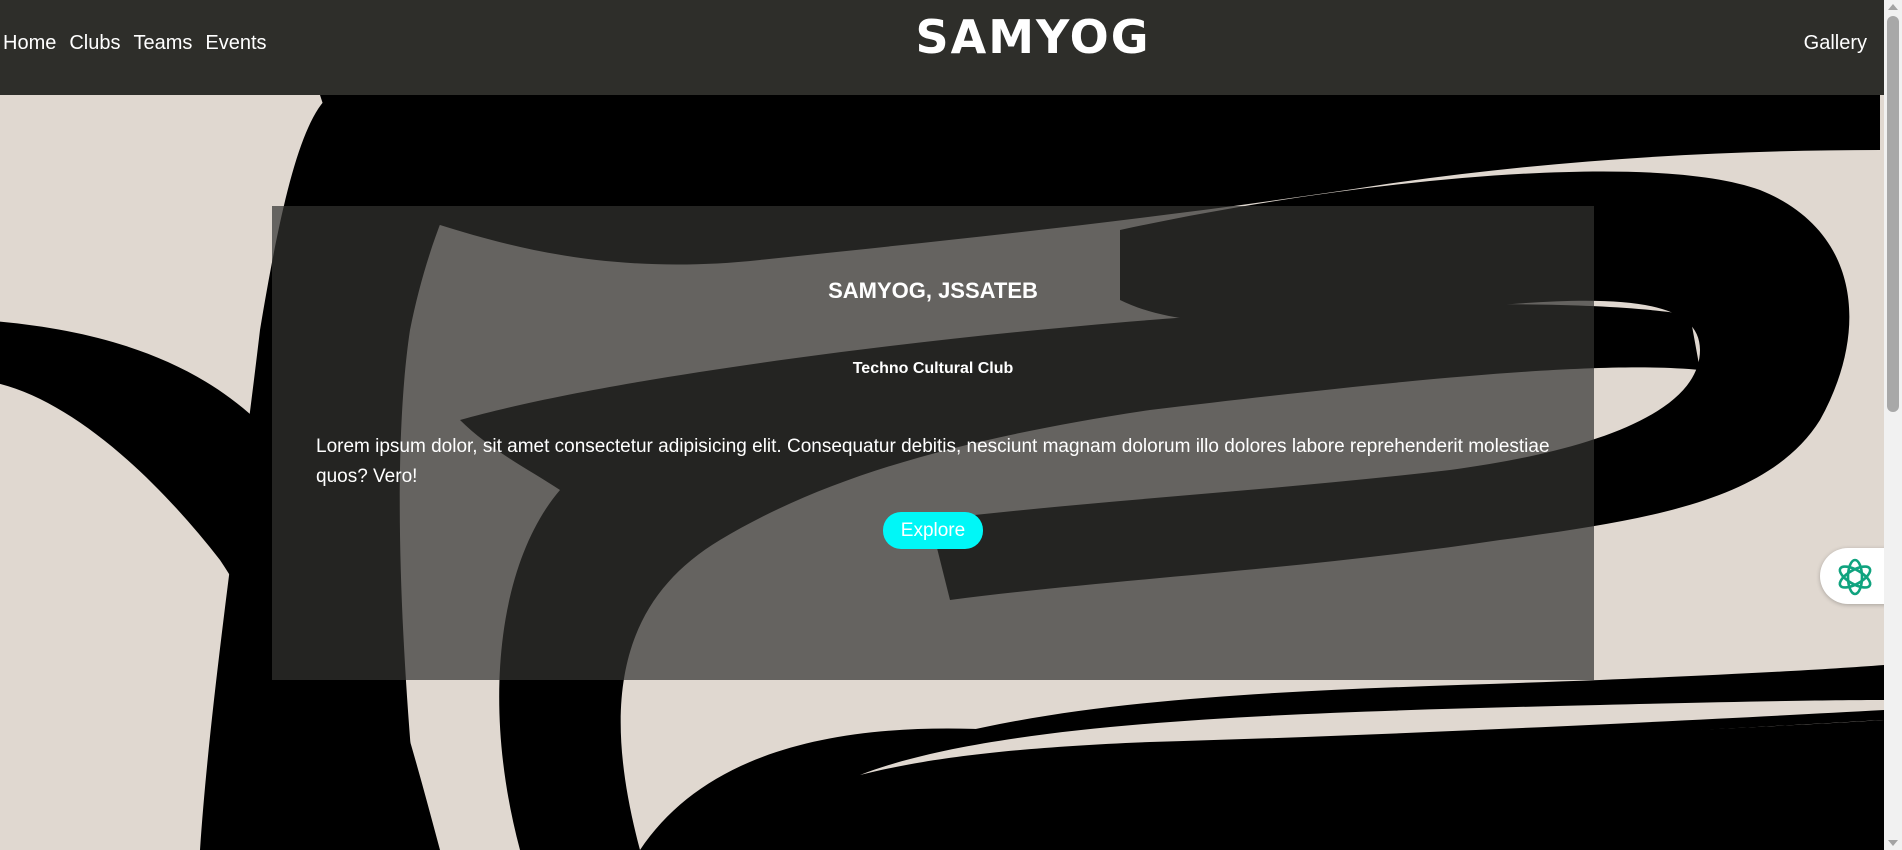 This screenshot has width=1902, height=850. I want to click on logo-text: SAMYOG, so click(1033, 37).